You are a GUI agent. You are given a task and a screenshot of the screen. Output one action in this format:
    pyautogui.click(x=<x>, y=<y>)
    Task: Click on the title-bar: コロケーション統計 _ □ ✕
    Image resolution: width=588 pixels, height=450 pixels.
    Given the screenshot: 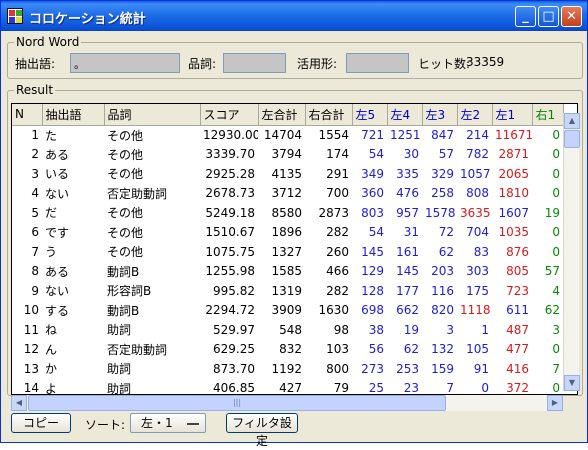 What is the action you would take?
    pyautogui.click(x=294, y=16)
    